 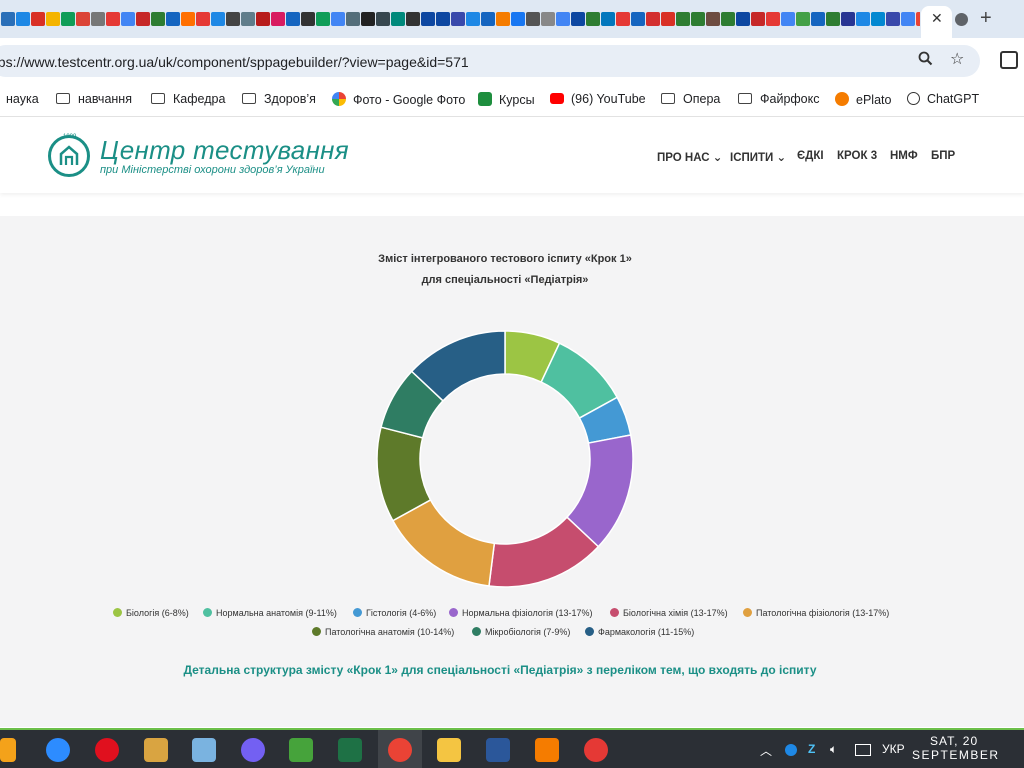 I want to click on bookmark-opera: Опера, so click(x=690, y=99).